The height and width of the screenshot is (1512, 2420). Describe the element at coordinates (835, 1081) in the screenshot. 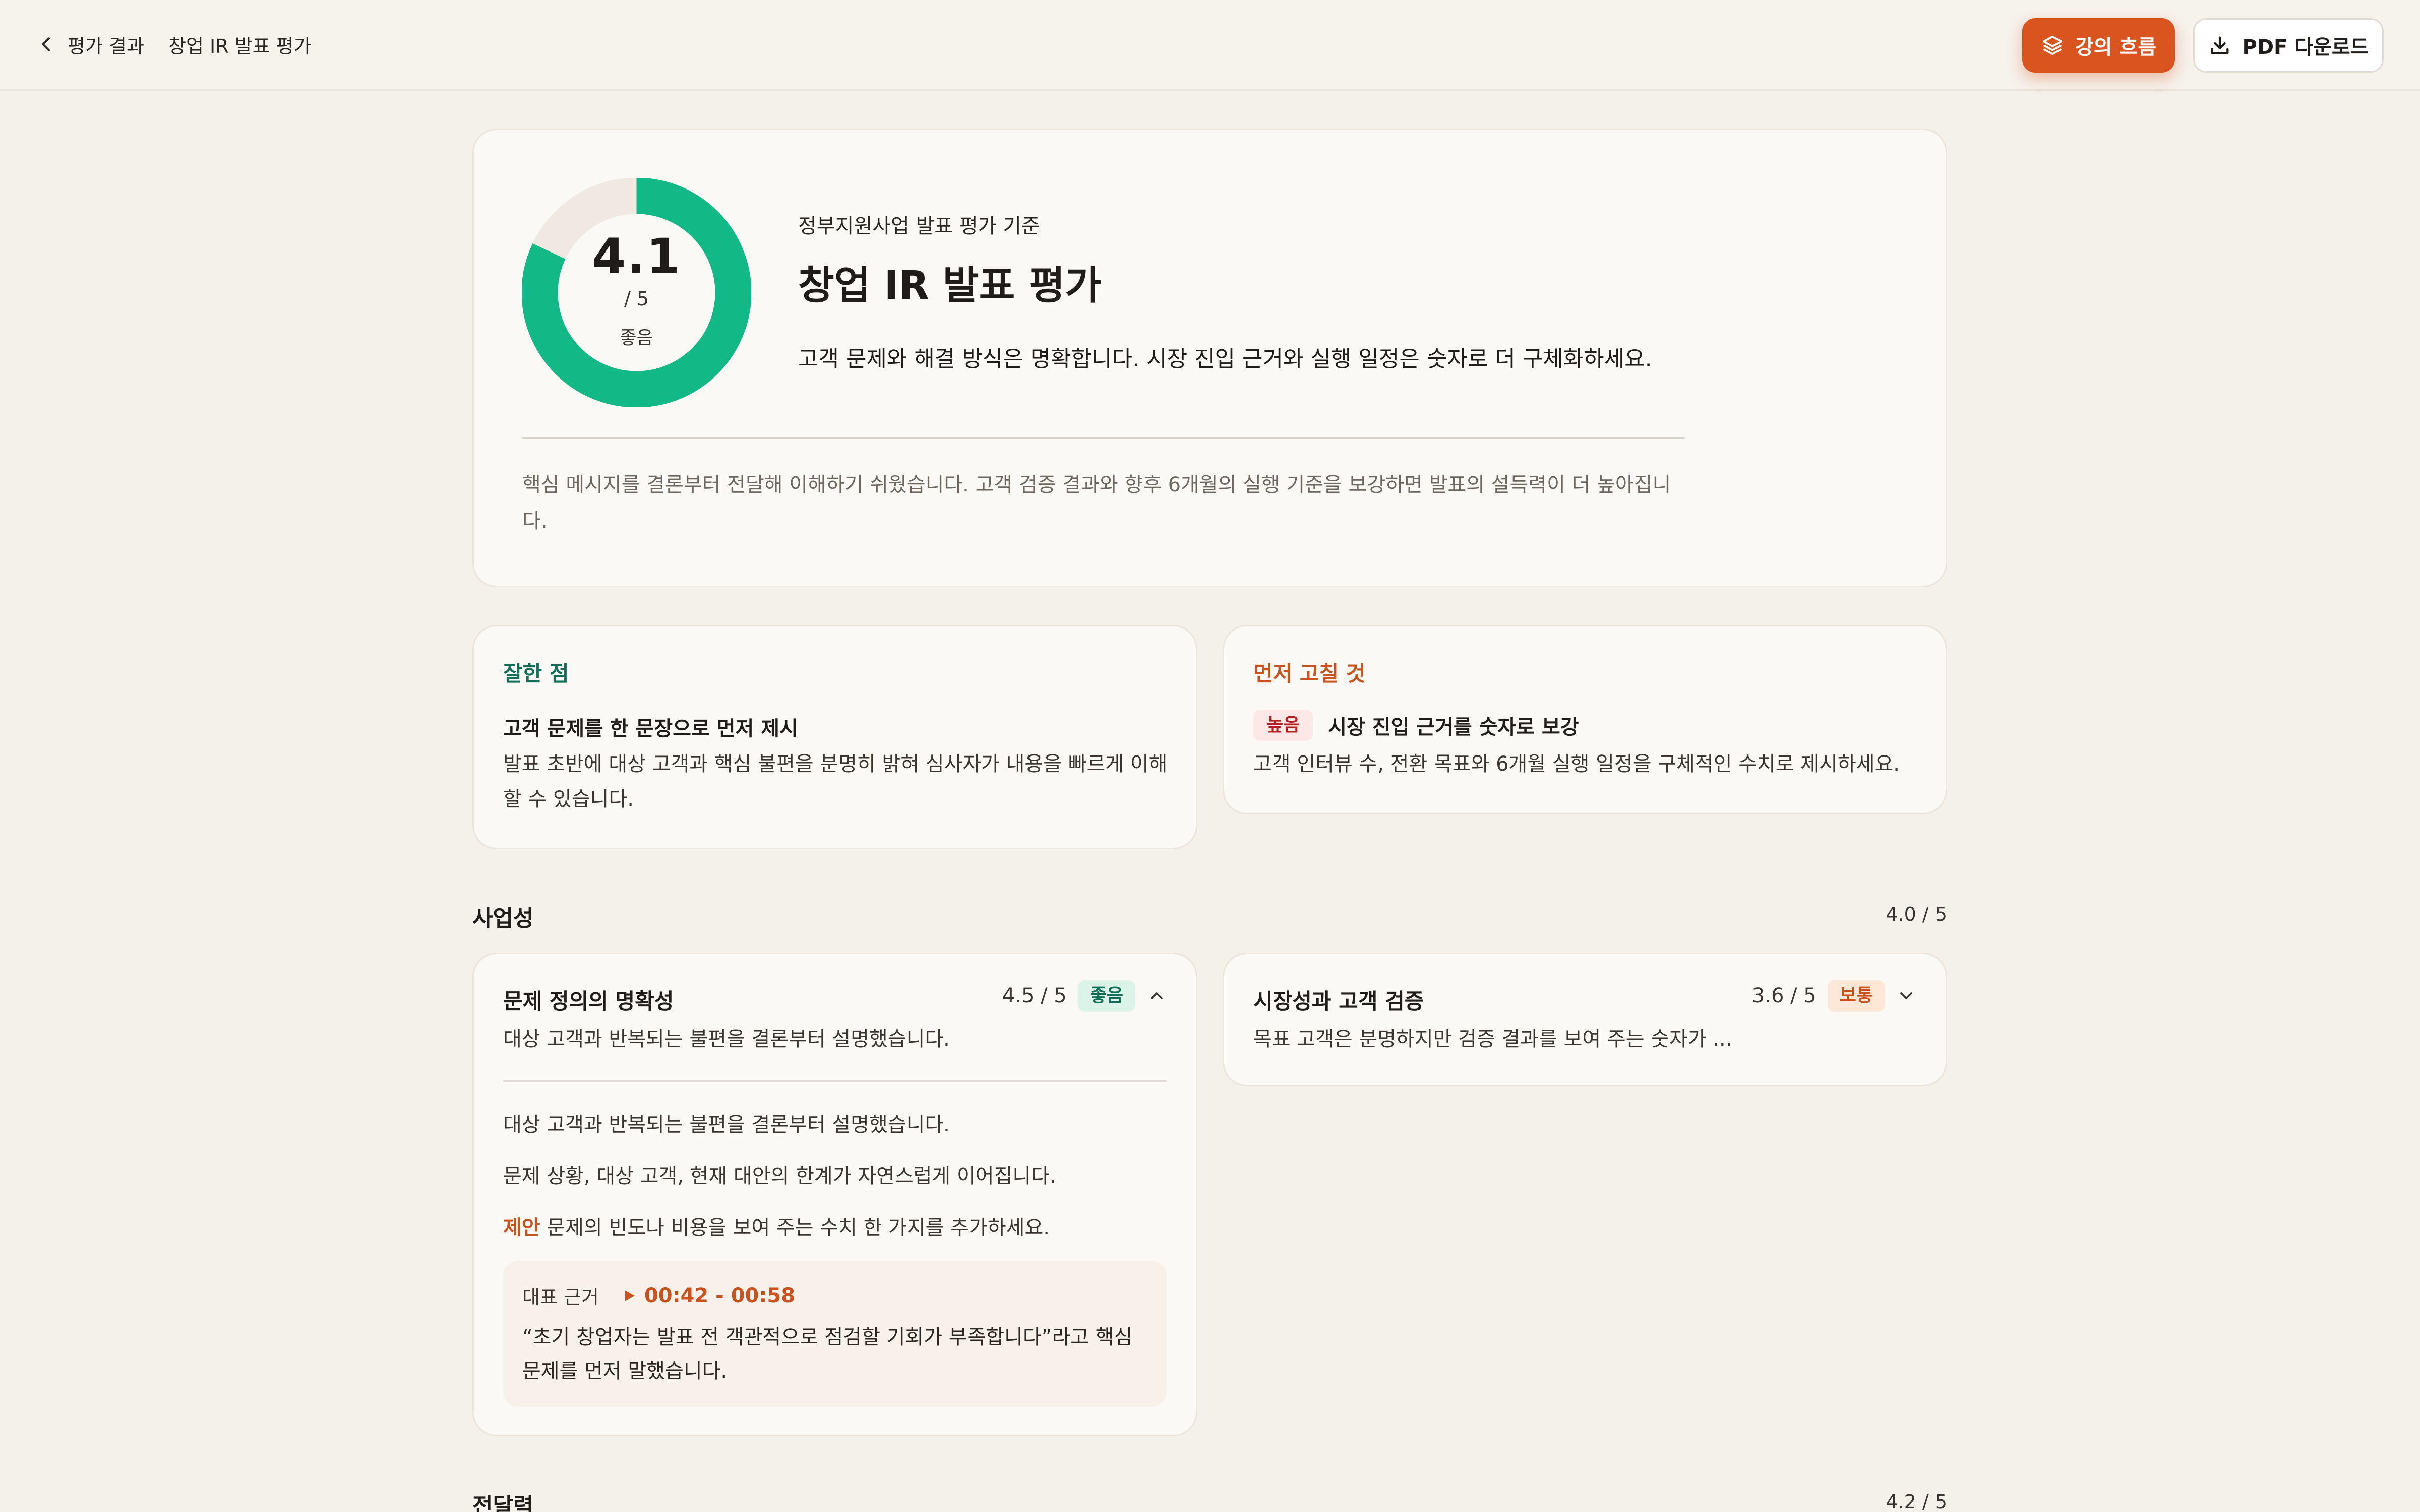

I see `criterion-divider` at that location.